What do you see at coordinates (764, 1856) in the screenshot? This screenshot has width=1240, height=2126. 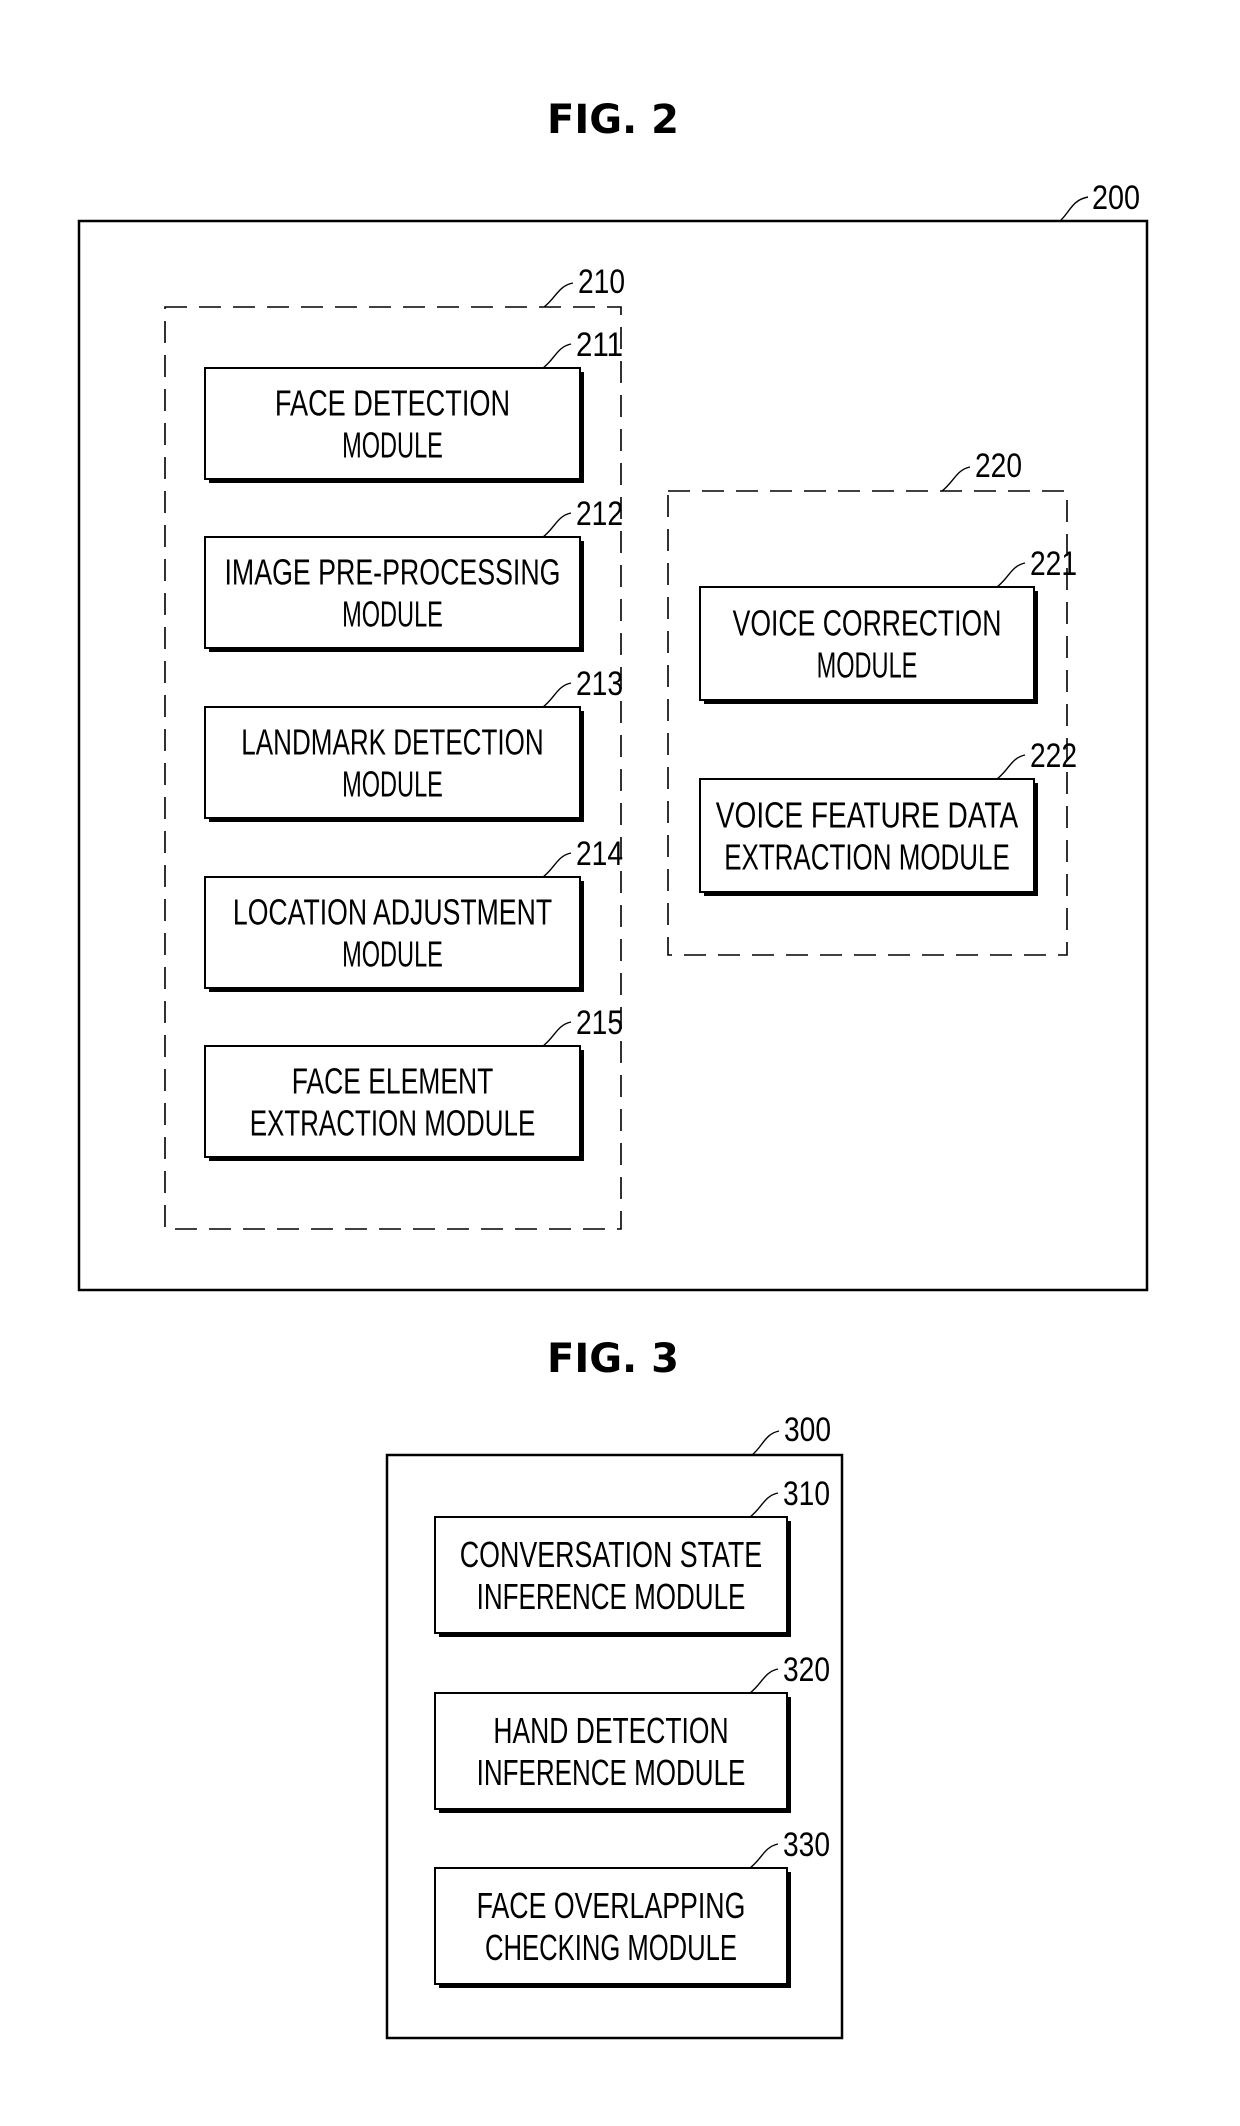 I see `module-330-leader` at bounding box center [764, 1856].